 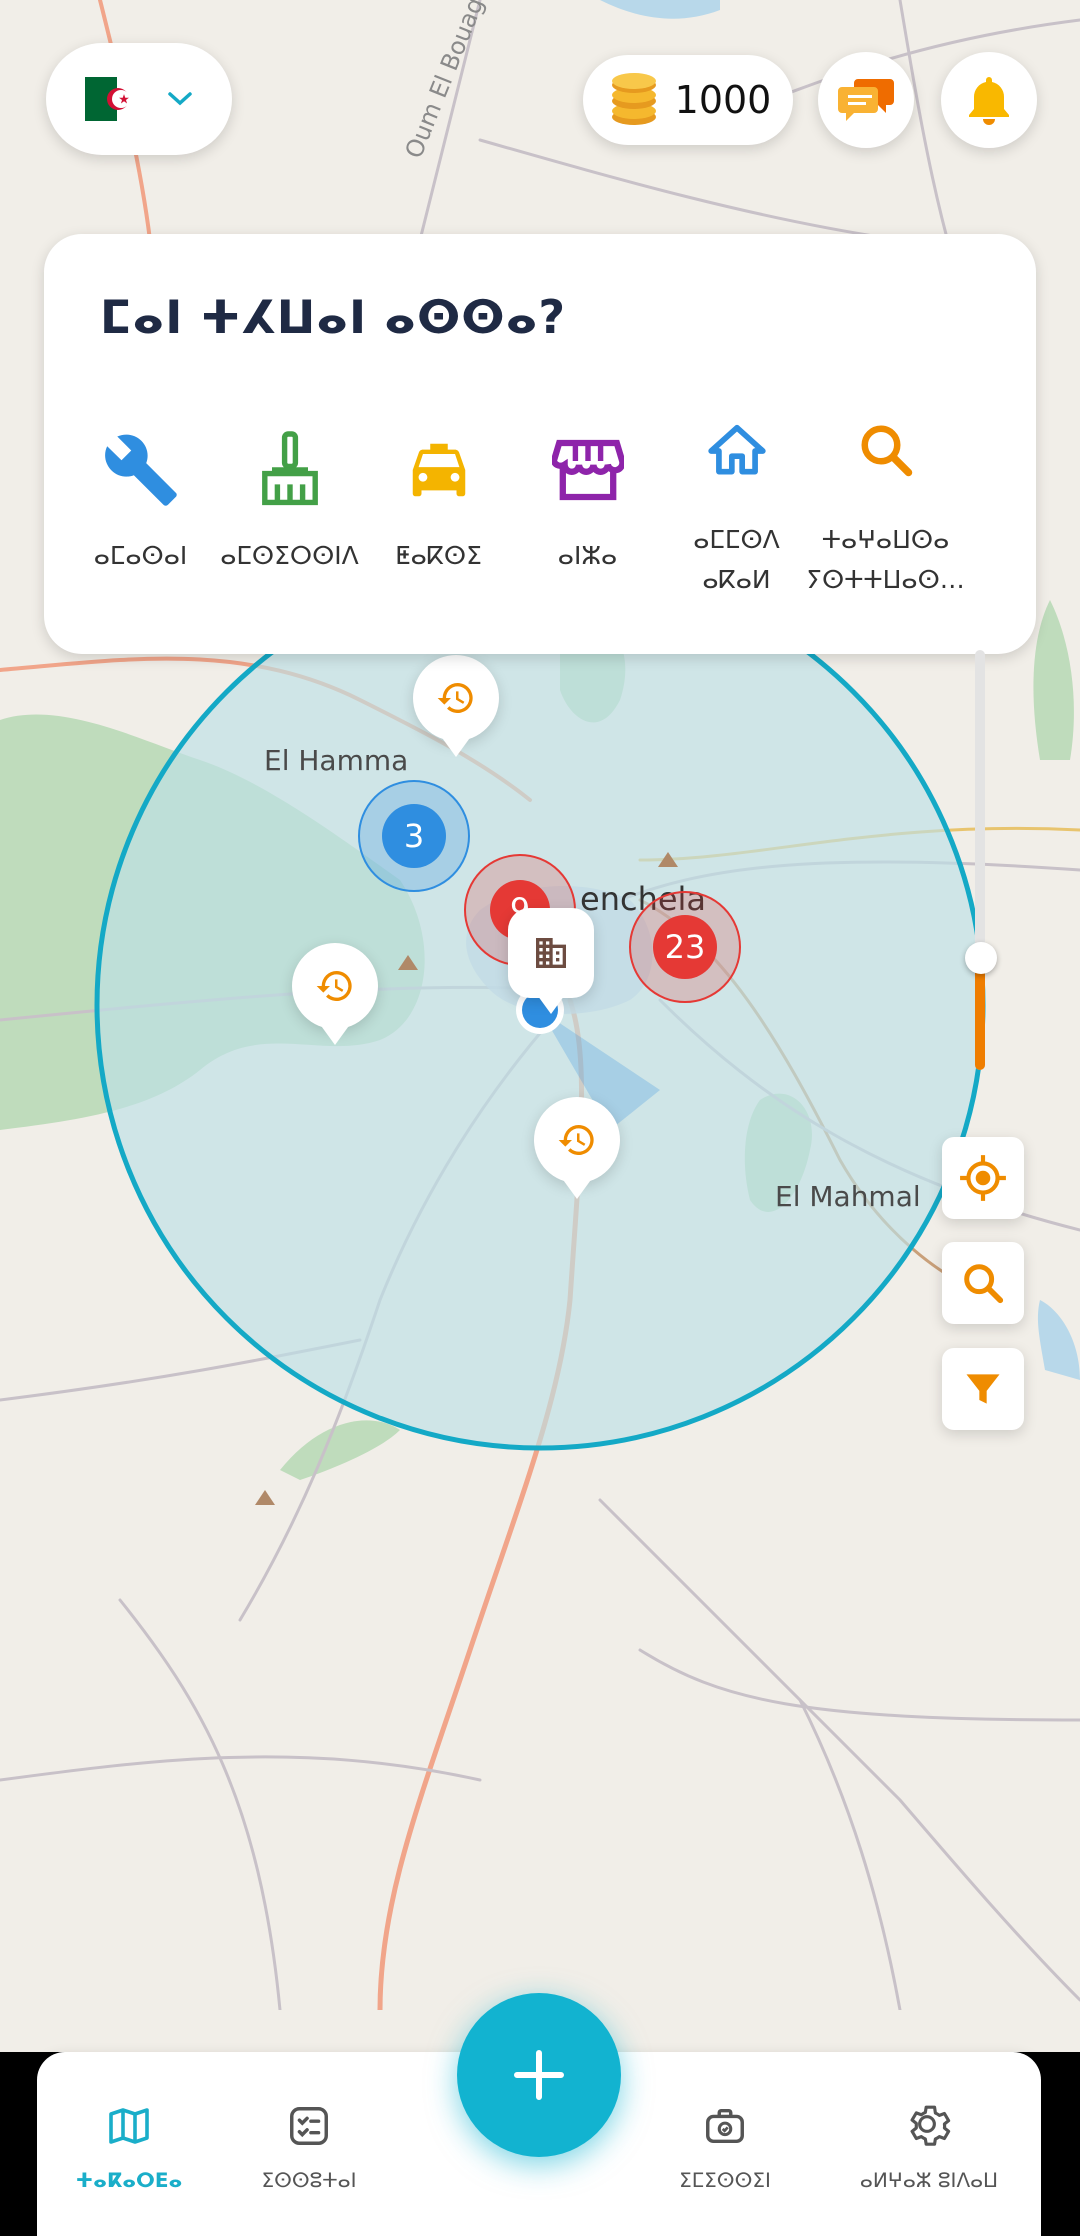 What do you see at coordinates (140, 510) in the screenshot?
I see `category-repair: ⴰⵎⴰⵙⴰⵏ` at bounding box center [140, 510].